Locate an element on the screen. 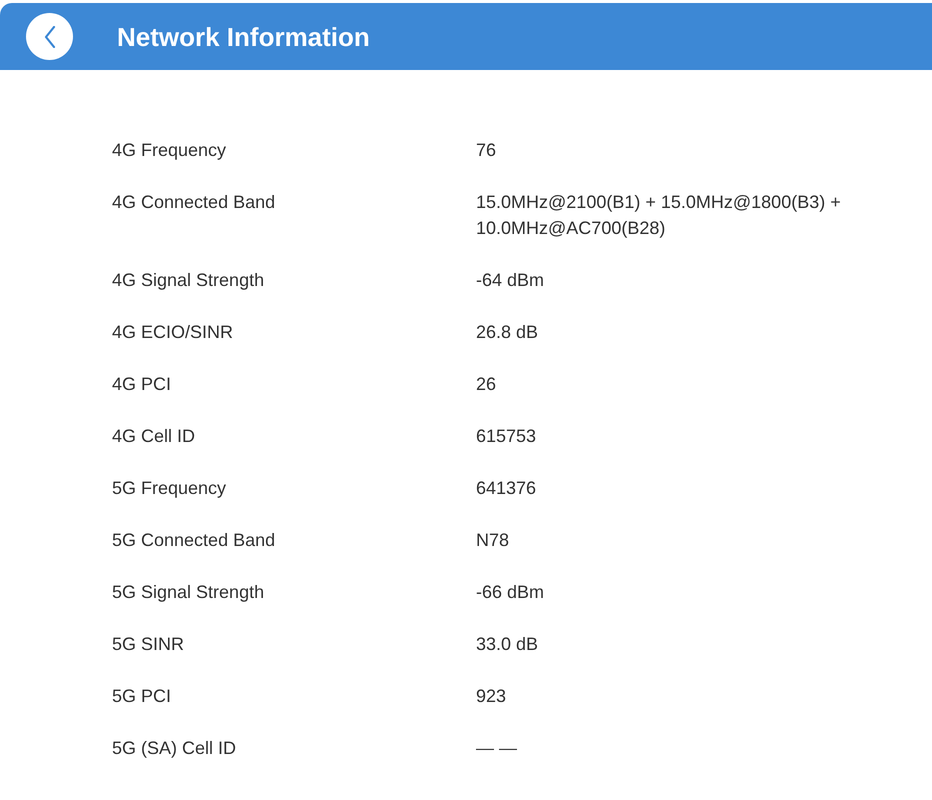  chevron-left-icon is located at coordinates (50, 37).